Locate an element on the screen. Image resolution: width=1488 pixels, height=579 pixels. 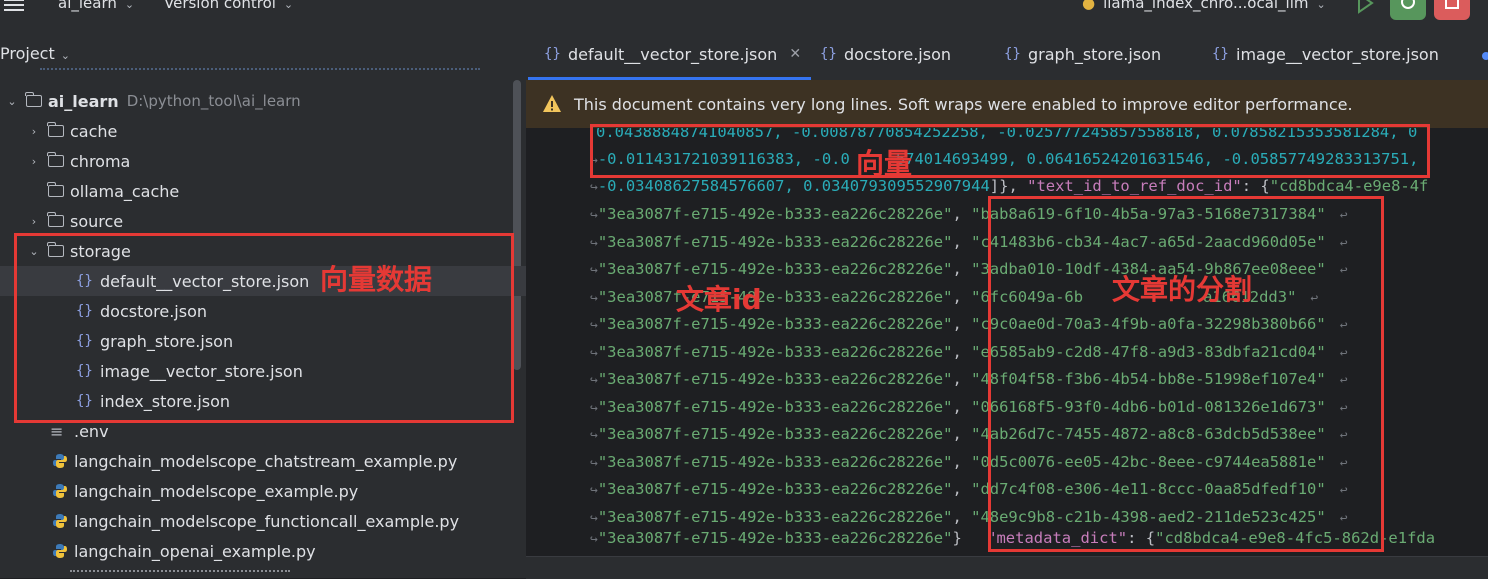
tab-docstore: {} docstore.json is located at coordinates (885, 54).